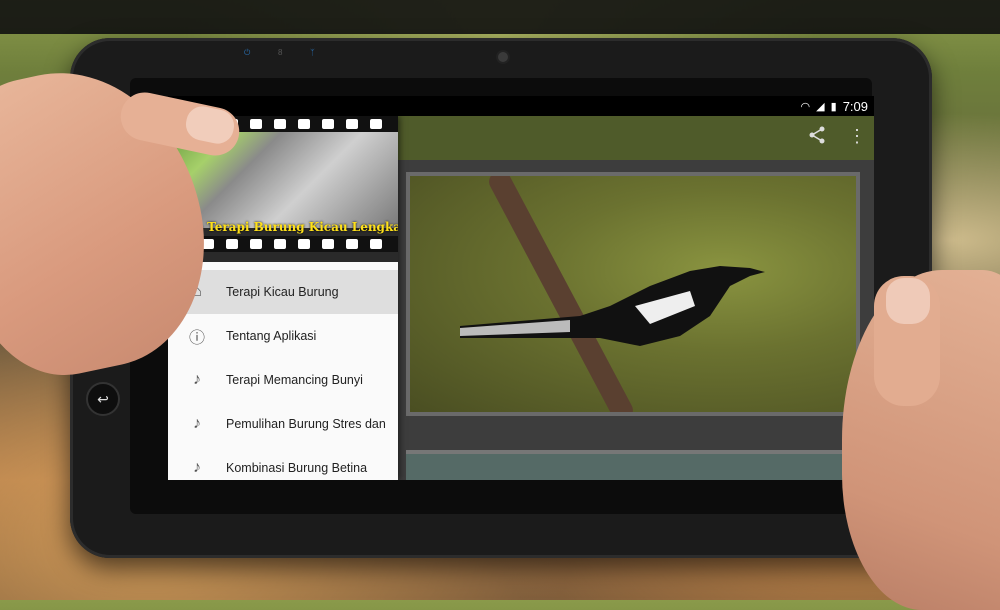 The height and width of the screenshot is (610, 1000). Describe the element at coordinates (820, 106) in the screenshot. I see `cell-signal-icon: ◢` at that location.